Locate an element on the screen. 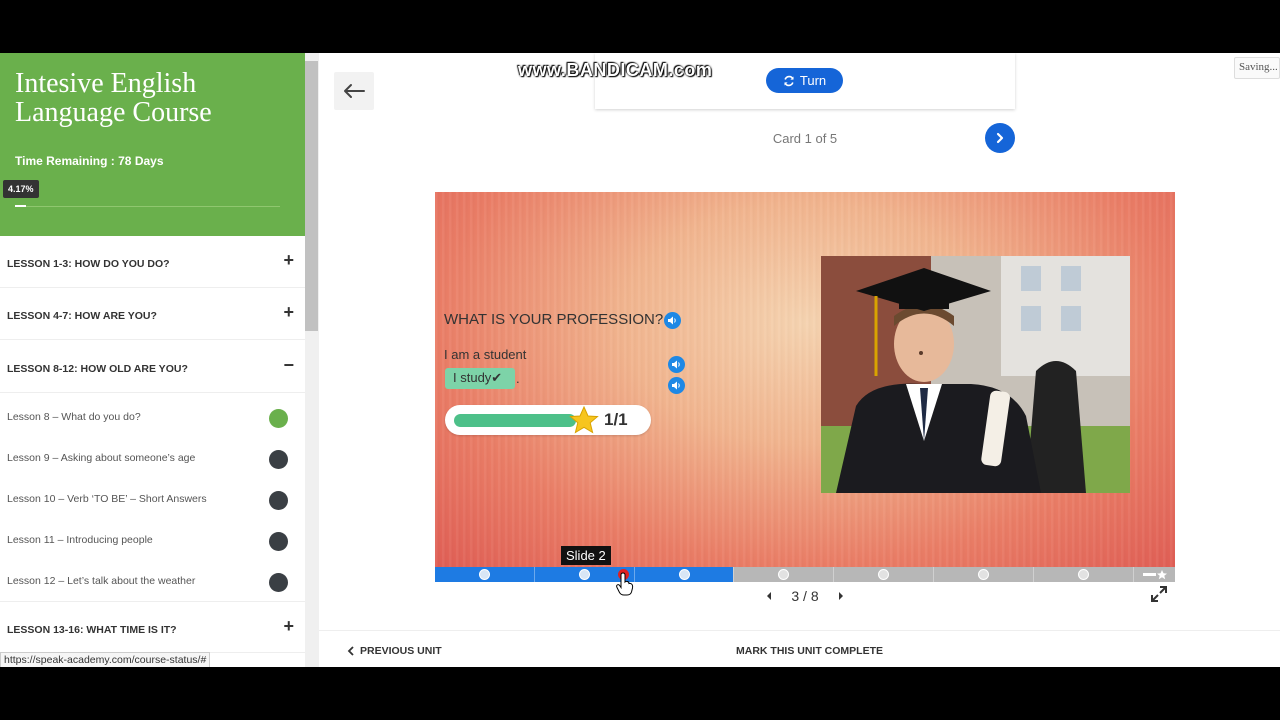 The width and height of the screenshot is (1280, 720). previous-unit-label: PREVIOUS UNIT is located at coordinates (401, 651).